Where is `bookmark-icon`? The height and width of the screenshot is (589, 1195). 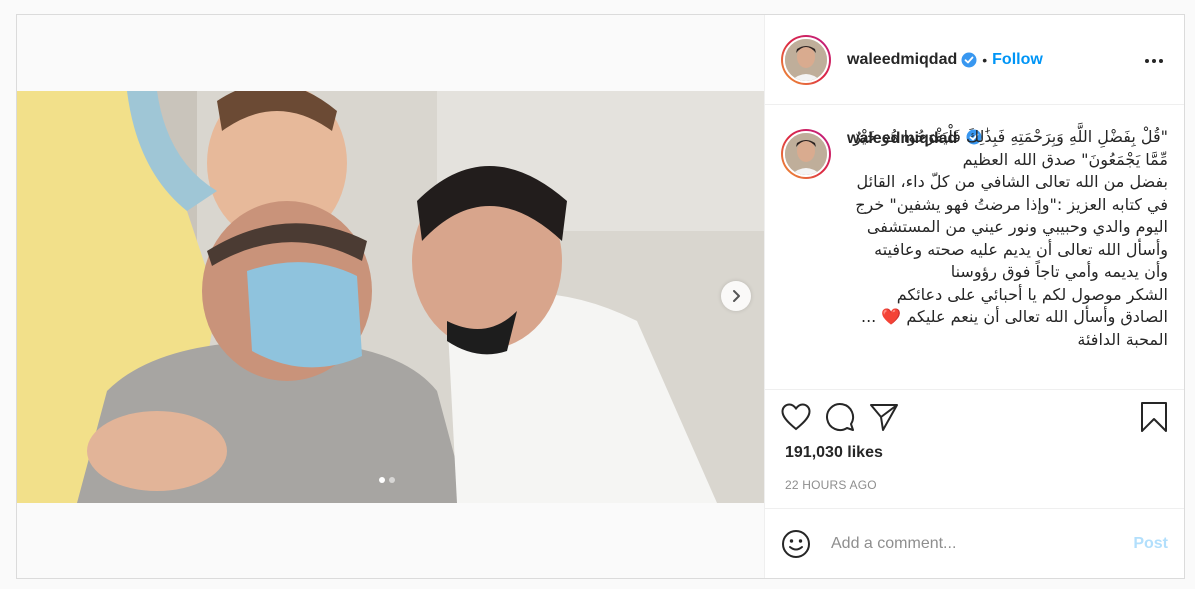
bookmark-icon is located at coordinates (1154, 417).